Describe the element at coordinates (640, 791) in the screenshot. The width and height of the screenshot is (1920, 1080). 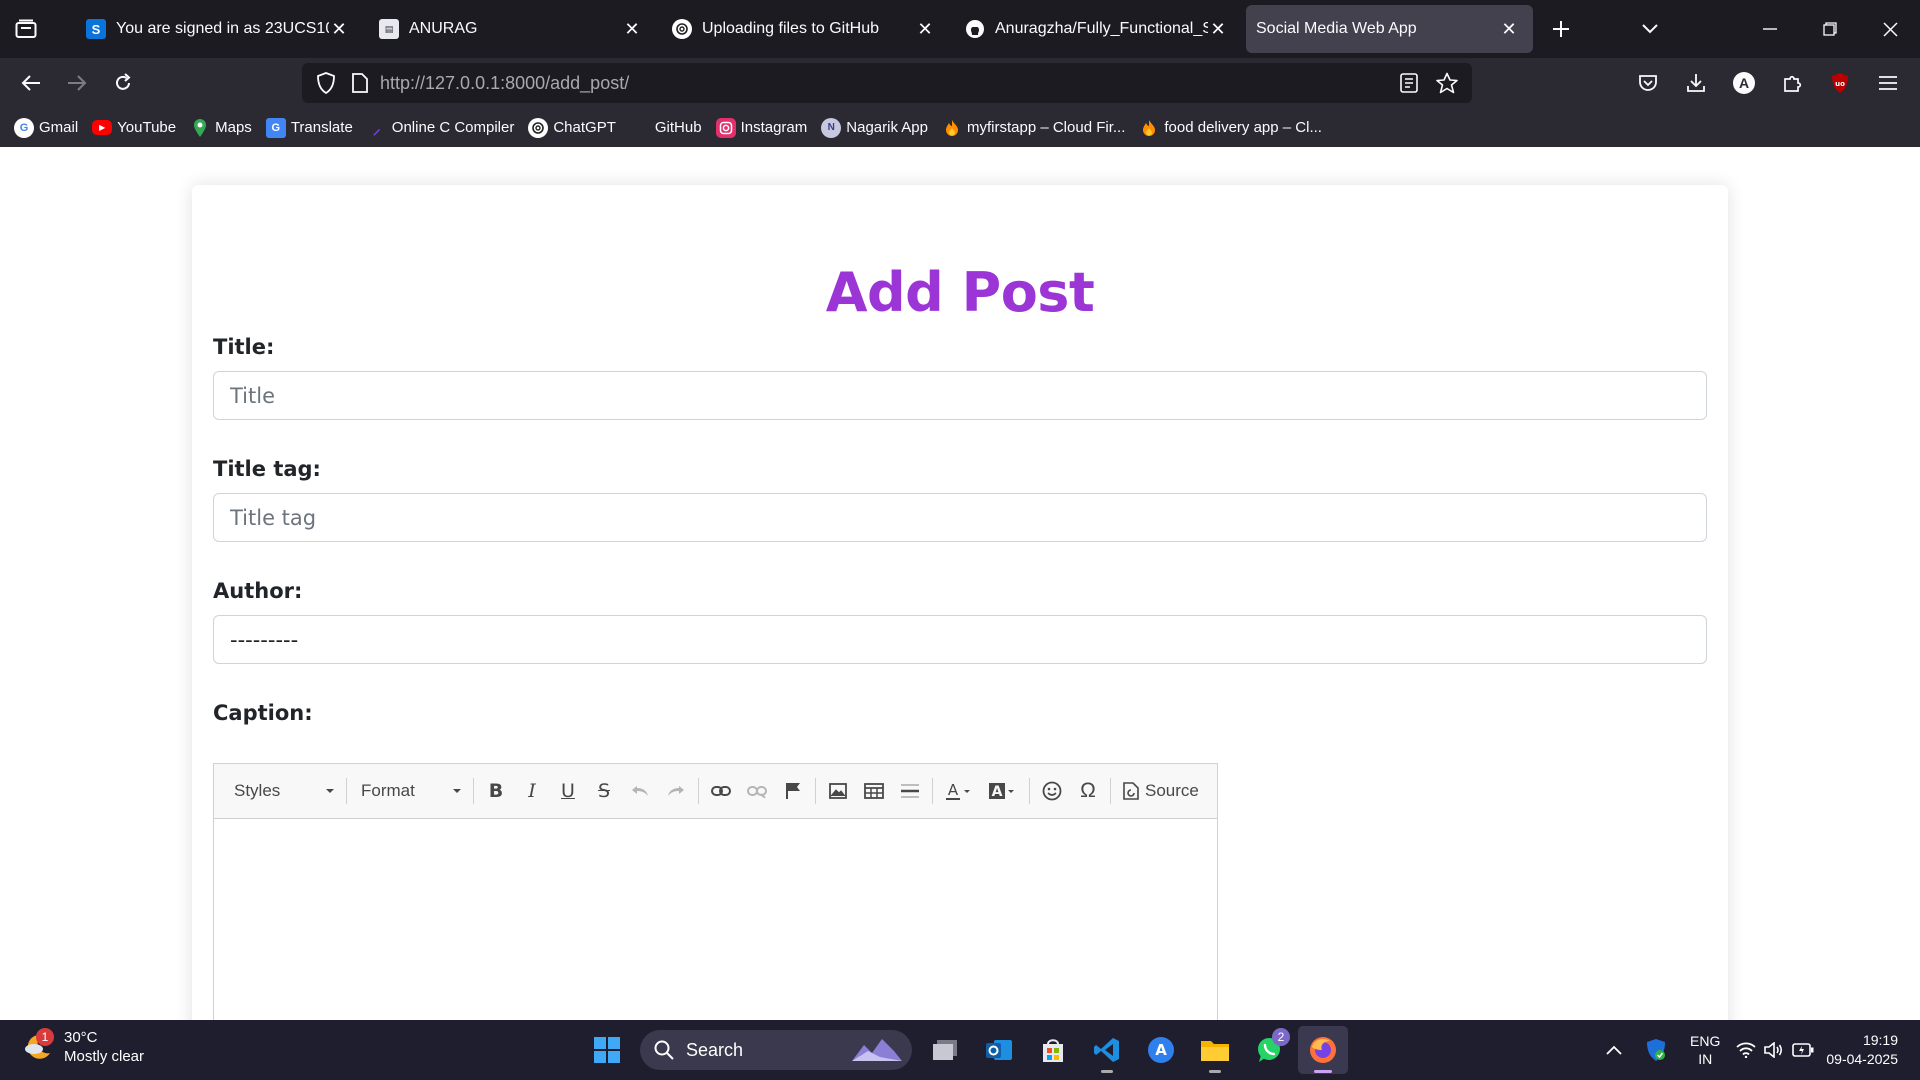
I see `undo-icon` at that location.